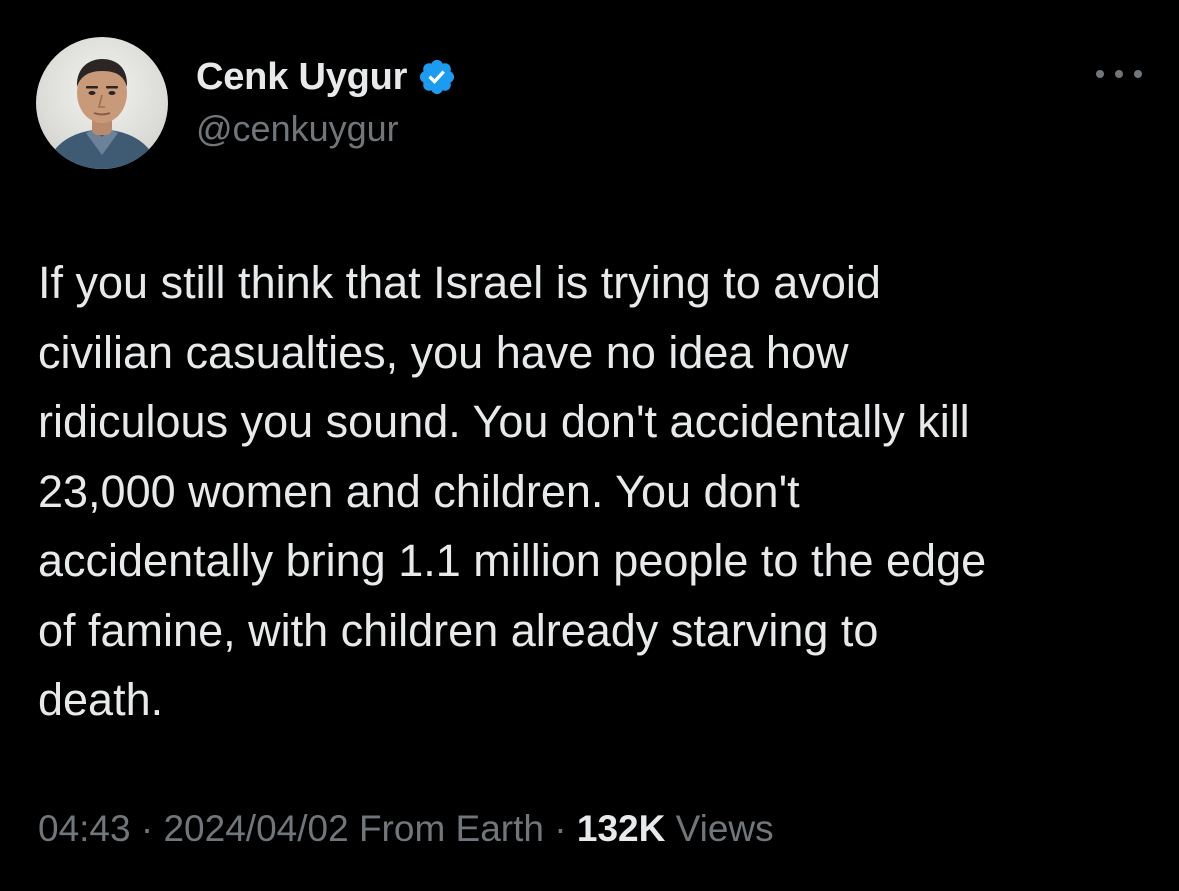 The height and width of the screenshot is (891, 1179). What do you see at coordinates (451, 828) in the screenshot?
I see `tweet-source: From Earth` at bounding box center [451, 828].